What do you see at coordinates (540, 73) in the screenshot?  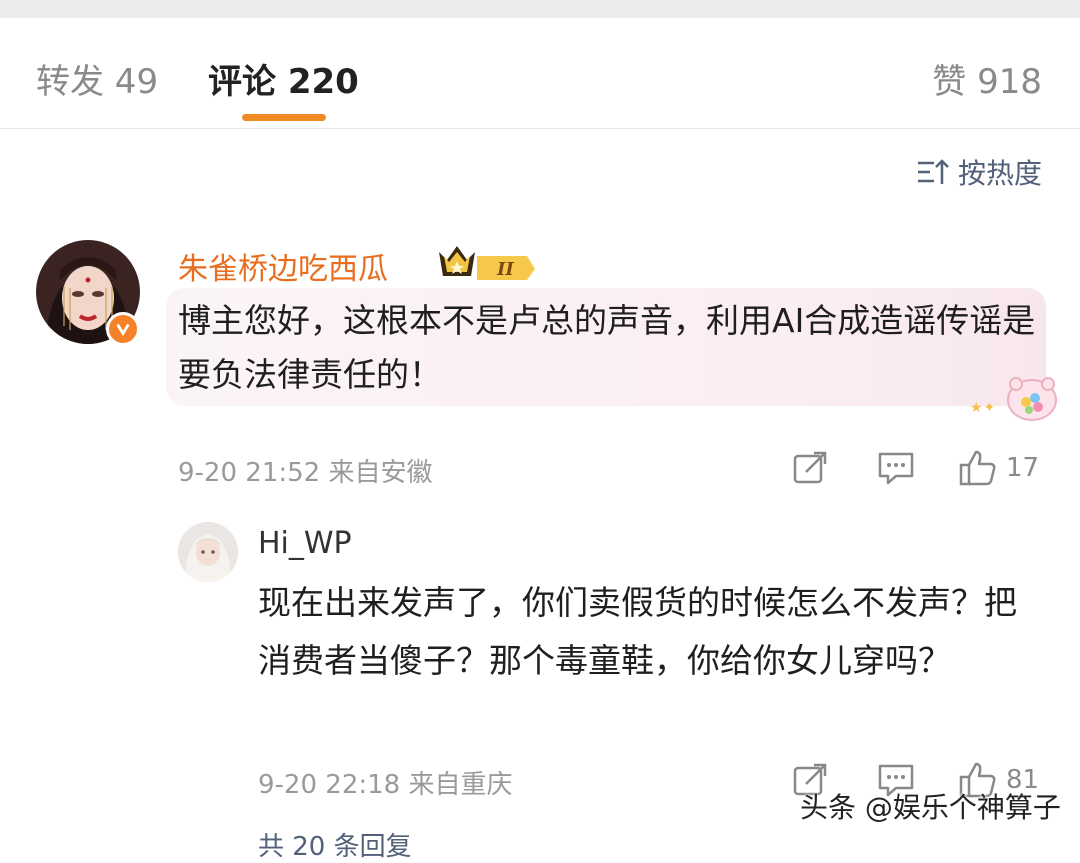 I see `tab-bar: 转发 49 评论 220 赞 918` at bounding box center [540, 73].